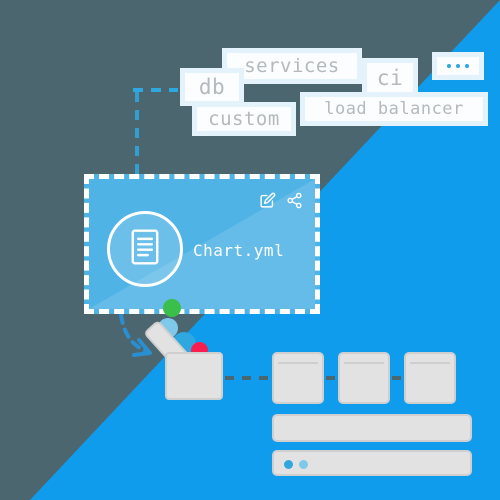 This screenshot has width=500, height=500. Describe the element at coordinates (172, 308) in the screenshot. I see `dot-green` at that location.